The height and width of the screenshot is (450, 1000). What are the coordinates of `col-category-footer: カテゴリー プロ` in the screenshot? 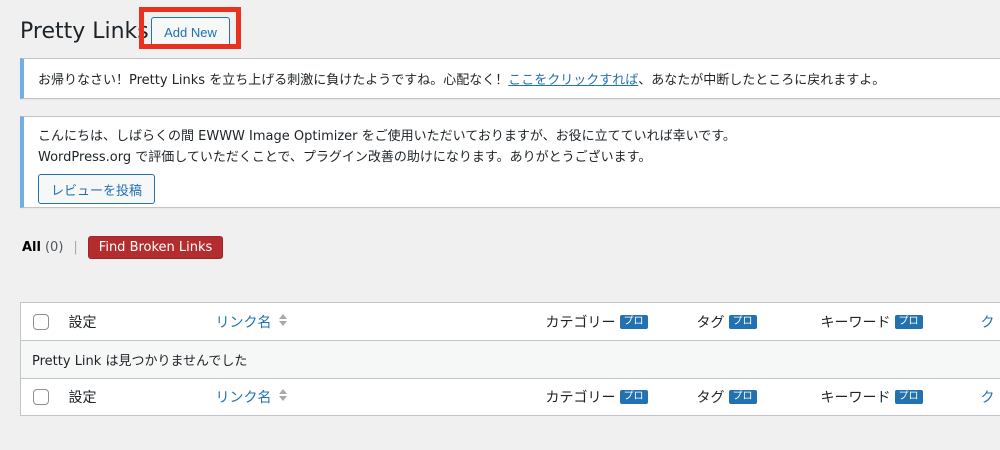 It's located at (621, 397).